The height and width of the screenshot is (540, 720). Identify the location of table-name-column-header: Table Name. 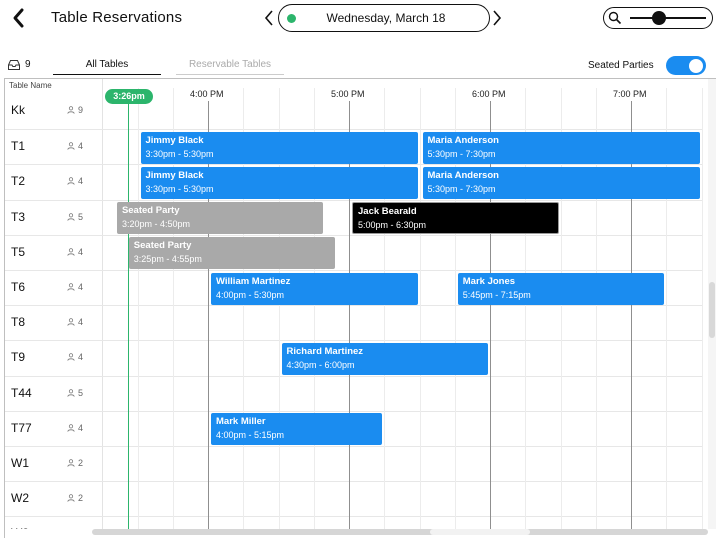
(30, 85).